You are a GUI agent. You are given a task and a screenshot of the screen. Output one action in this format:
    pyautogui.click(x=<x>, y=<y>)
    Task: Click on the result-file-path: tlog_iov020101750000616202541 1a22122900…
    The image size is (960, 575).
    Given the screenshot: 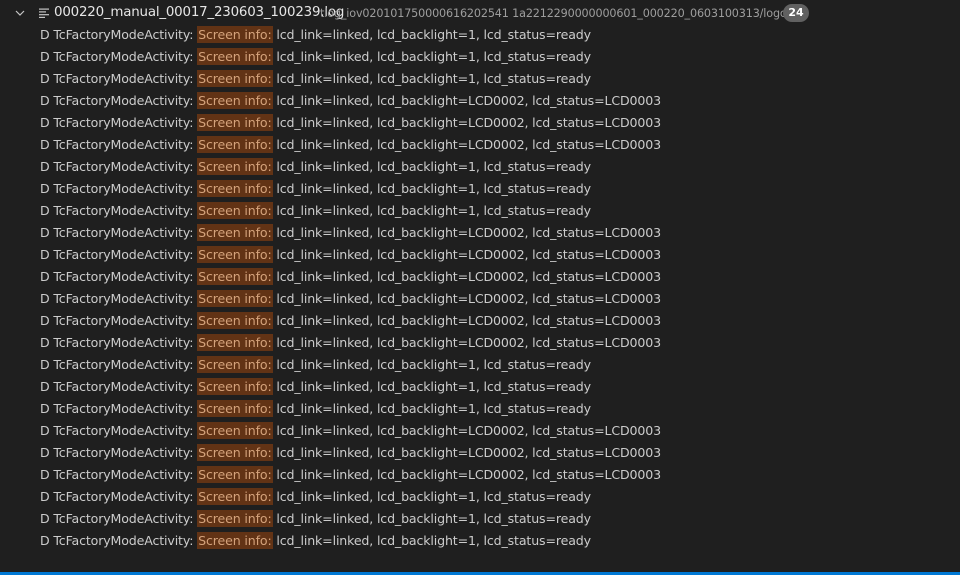 What is the action you would take?
    pyautogui.click(x=558, y=13)
    